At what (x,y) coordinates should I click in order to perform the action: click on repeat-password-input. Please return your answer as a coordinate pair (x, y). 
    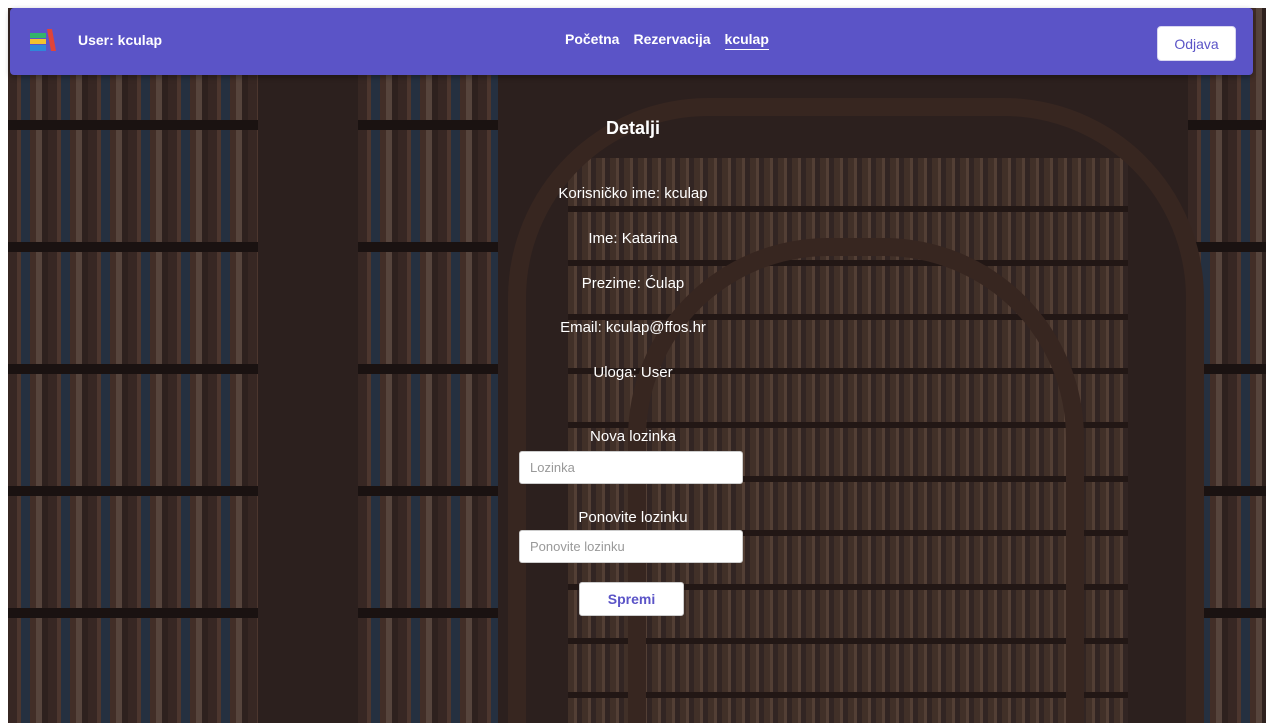
    Looking at the image, I should click on (631, 546).